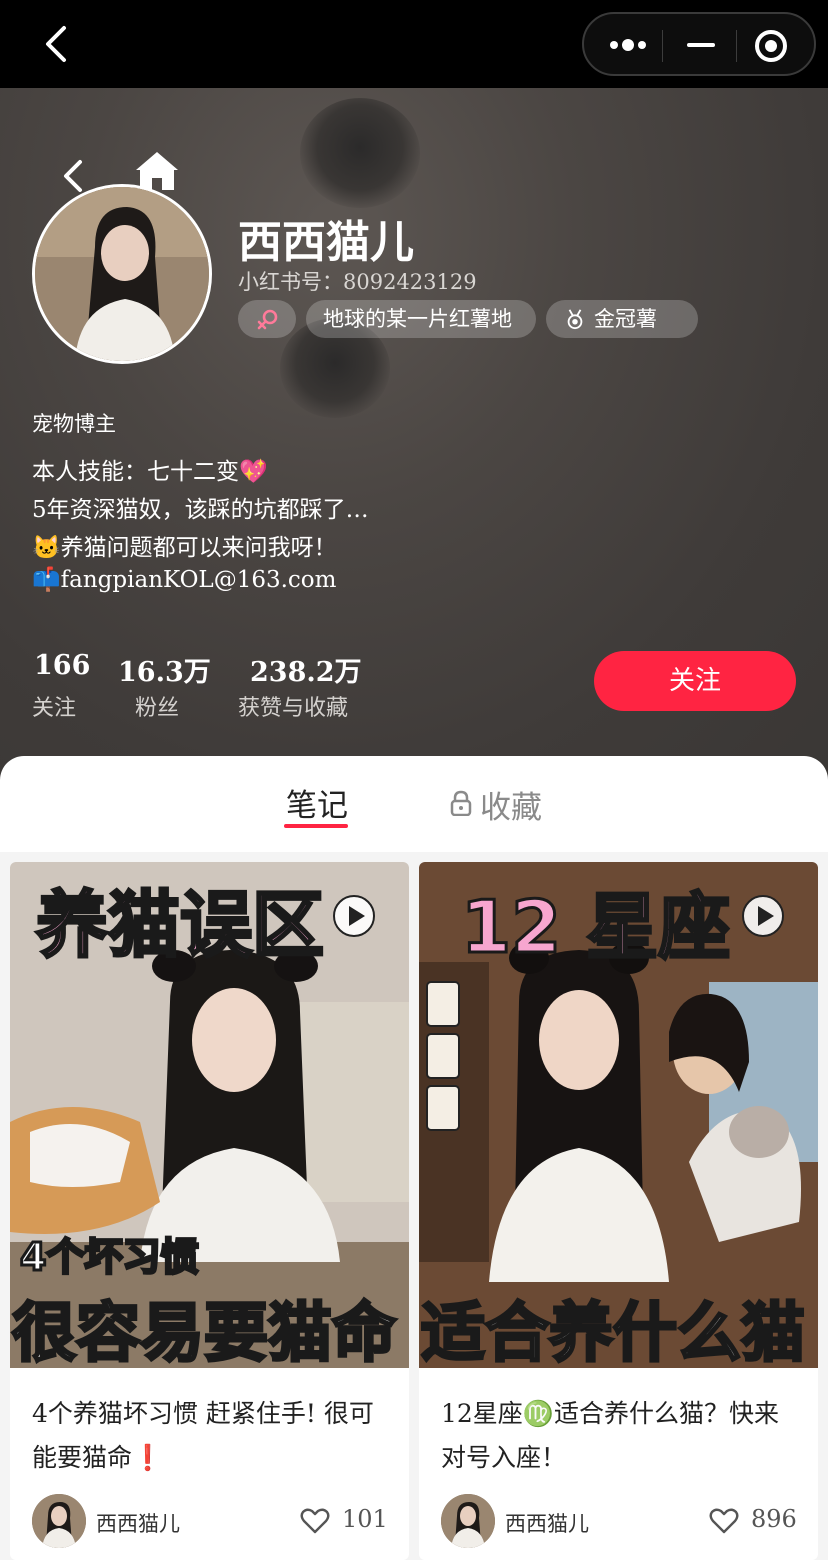  I want to click on note-title: 4个养猫坏习惯 赶紧住手! 很可能要猫命❗, so click(212, 1436).